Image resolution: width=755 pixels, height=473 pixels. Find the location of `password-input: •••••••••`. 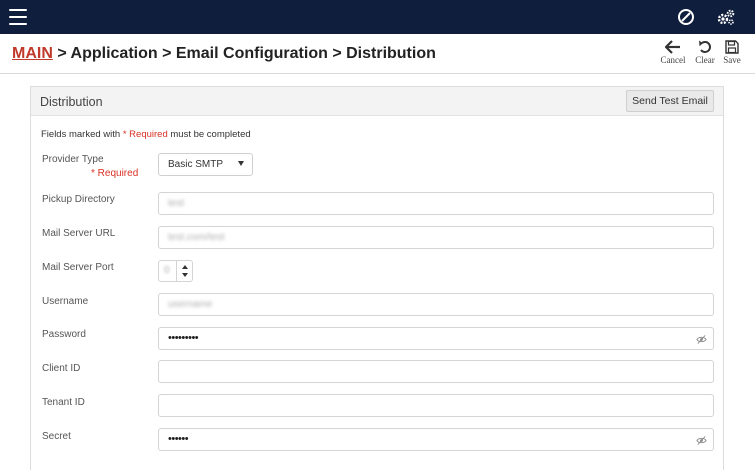

password-input: ••••••••• is located at coordinates (436, 338).